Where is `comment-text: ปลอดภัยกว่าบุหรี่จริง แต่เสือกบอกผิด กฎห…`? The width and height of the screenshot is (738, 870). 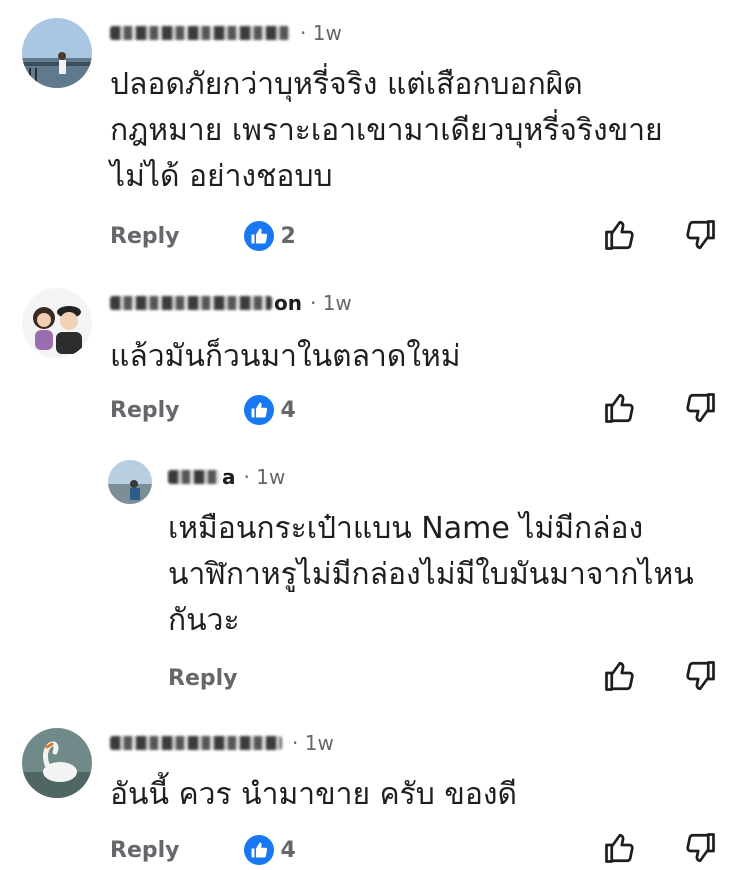 comment-text: ปลอดภัยกว่าบุหรี่จริง แต่เสือกบอกผิด กฎห… is located at coordinates (386, 130).